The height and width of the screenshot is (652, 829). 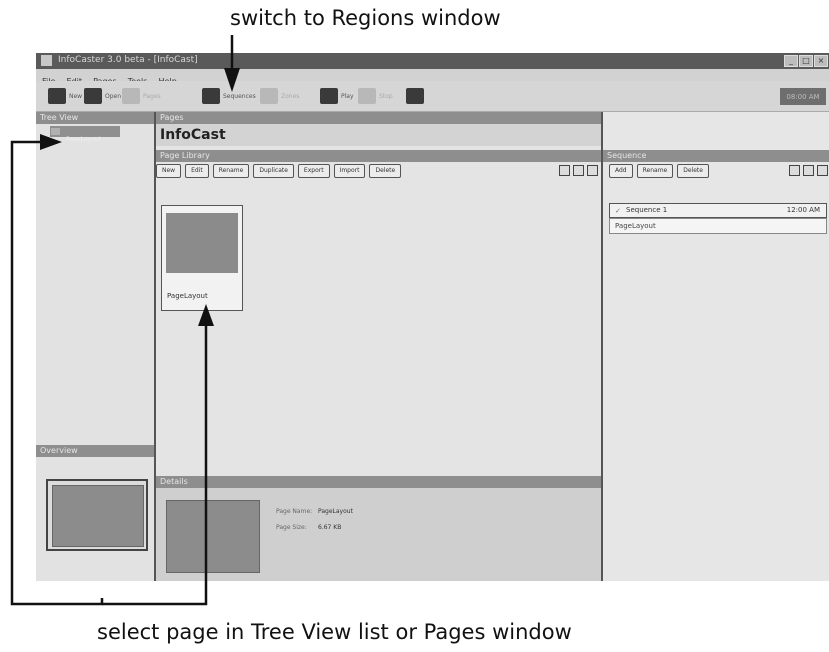 What do you see at coordinates (51, 142) in the screenshot?
I see `arrow-right-head` at bounding box center [51, 142].